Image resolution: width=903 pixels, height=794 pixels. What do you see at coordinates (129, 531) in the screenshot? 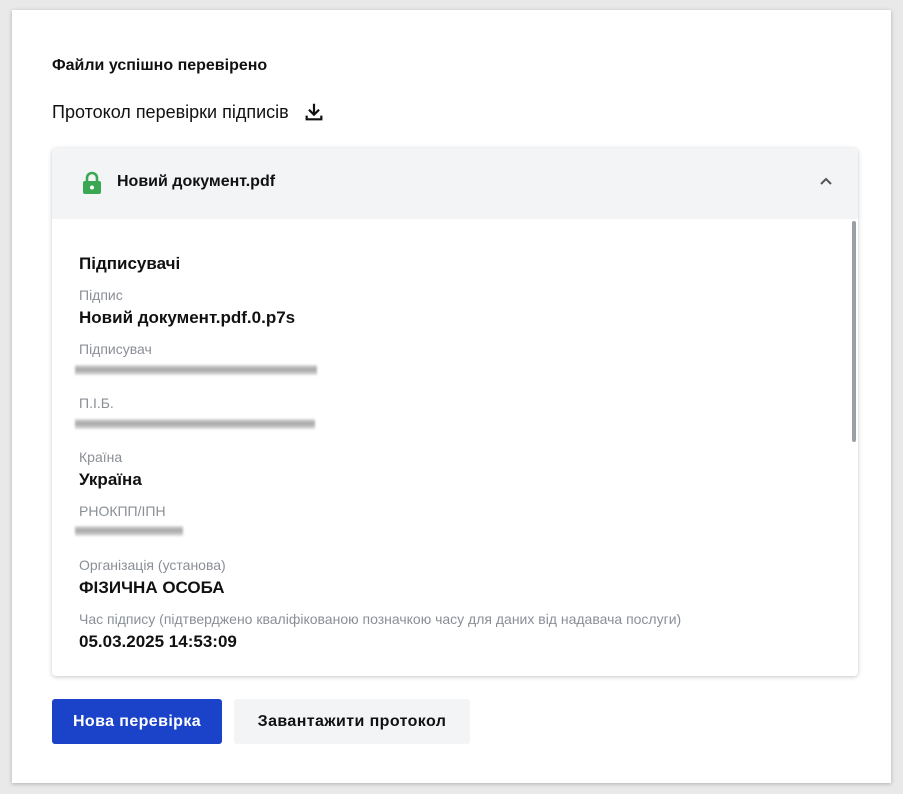
I see `tax-id-value-redacted` at bounding box center [129, 531].